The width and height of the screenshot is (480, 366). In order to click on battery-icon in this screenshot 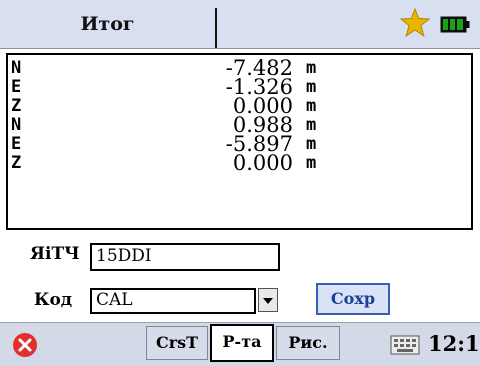, I will do `click(455, 24)`.